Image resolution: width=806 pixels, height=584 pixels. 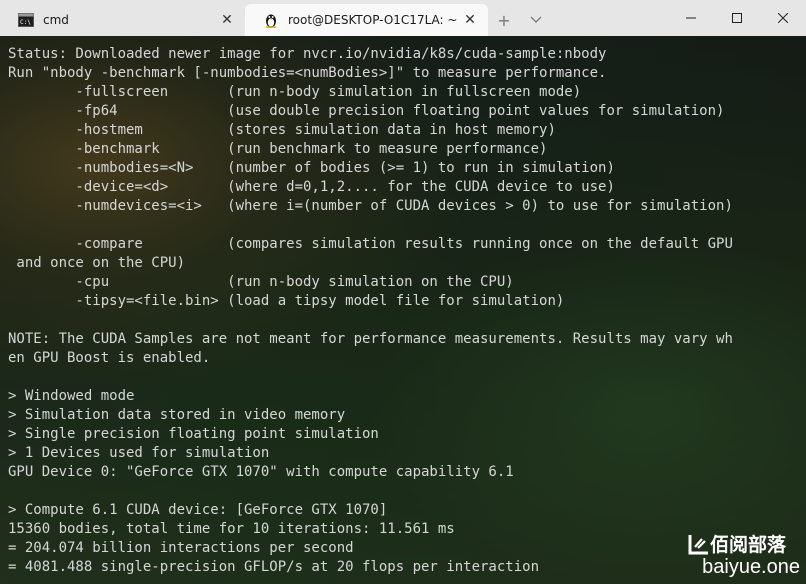 I want to click on maximize-button, so click(x=737, y=18).